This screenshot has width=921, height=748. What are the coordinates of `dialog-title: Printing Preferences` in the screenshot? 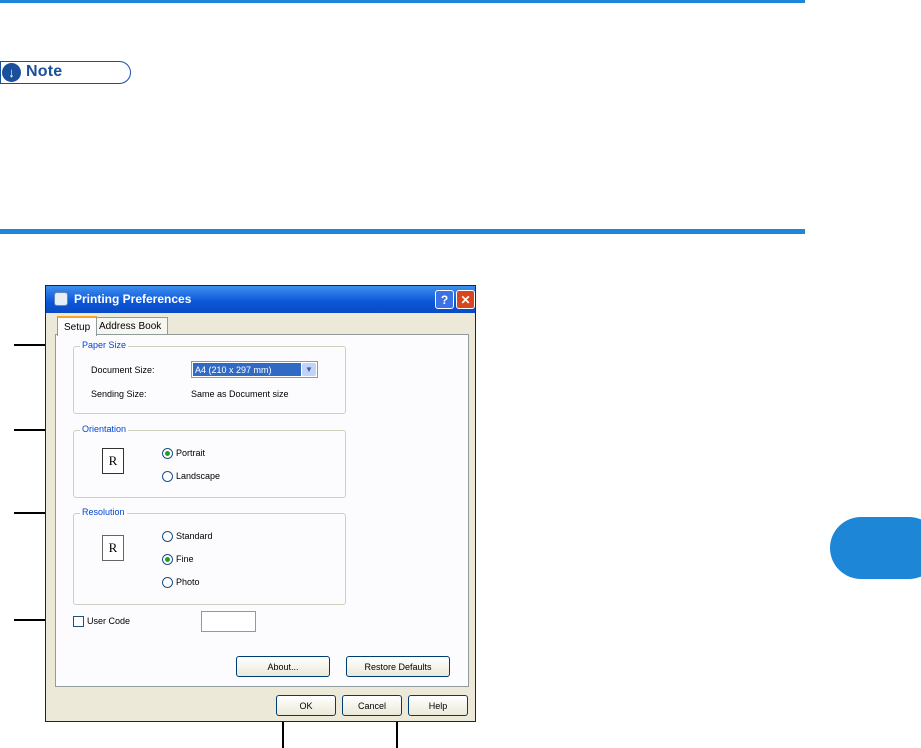 It's located at (133, 299).